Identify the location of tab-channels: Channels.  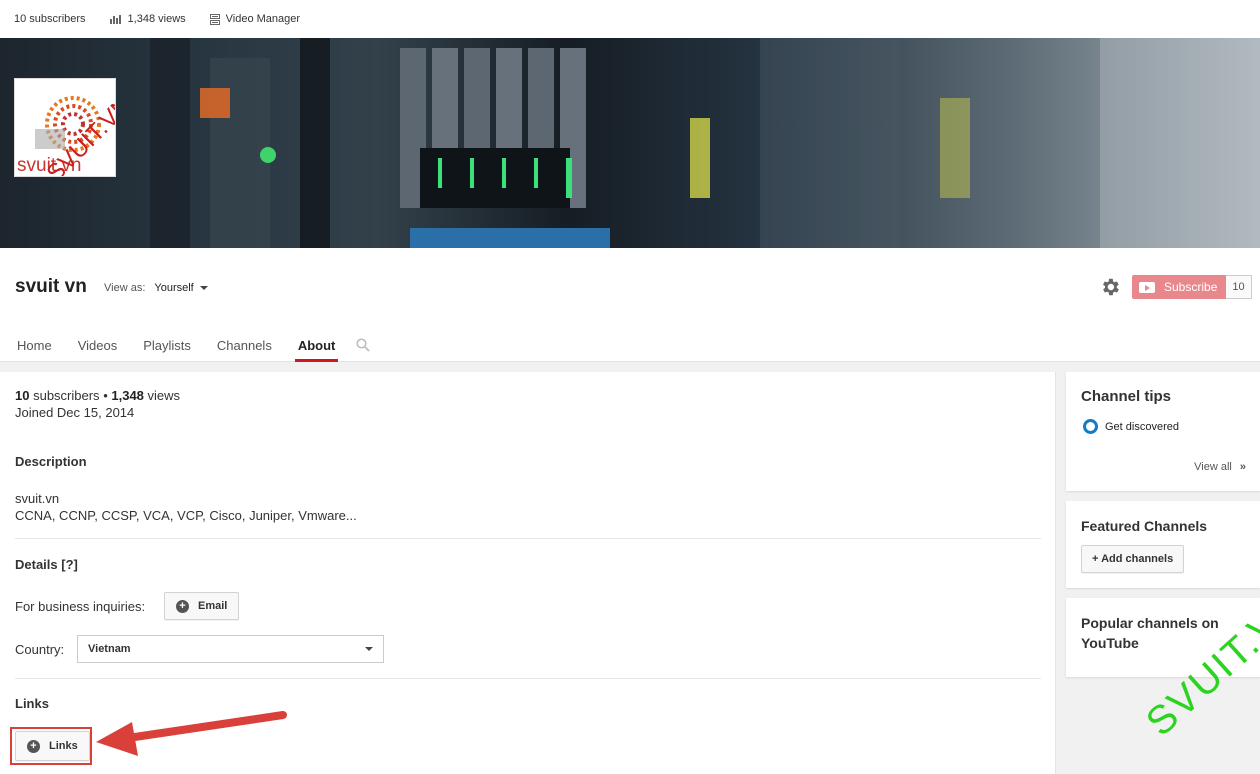
(244, 345).